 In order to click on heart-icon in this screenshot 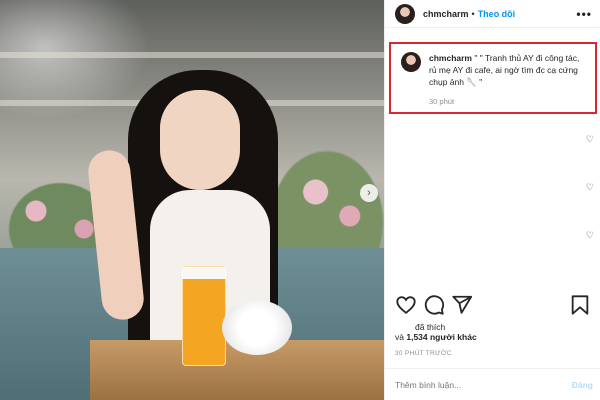, I will do `click(406, 305)`.